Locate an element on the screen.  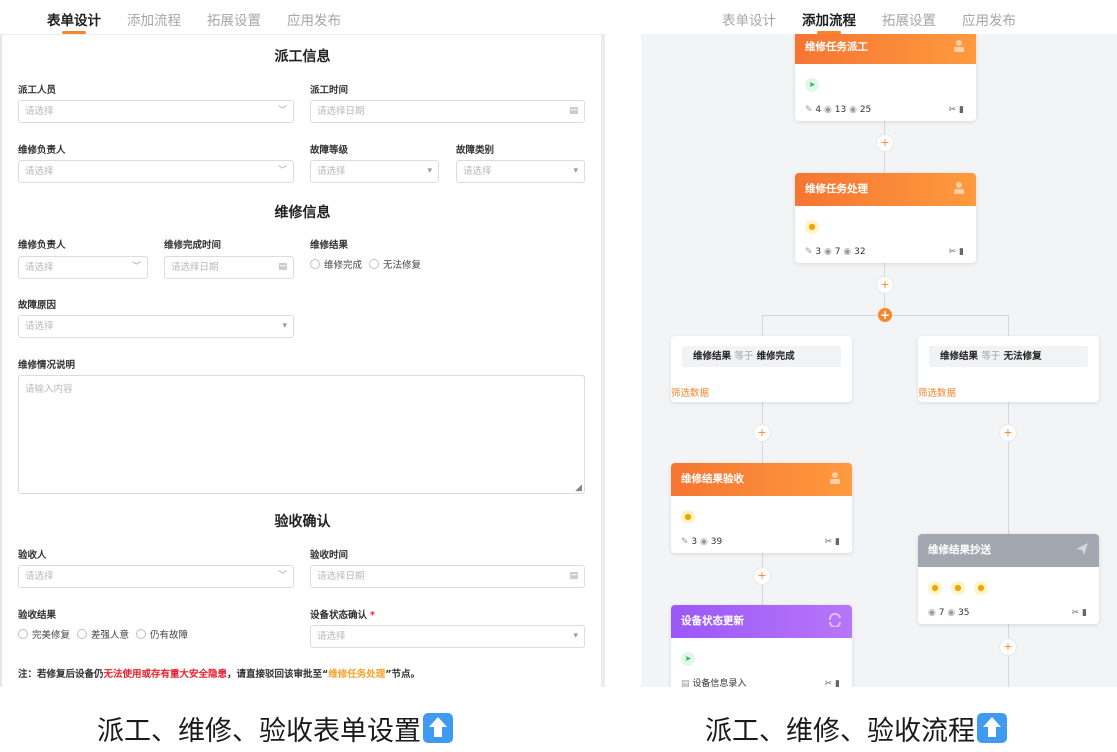
repair-result-label: 维修结果 is located at coordinates (329, 245).